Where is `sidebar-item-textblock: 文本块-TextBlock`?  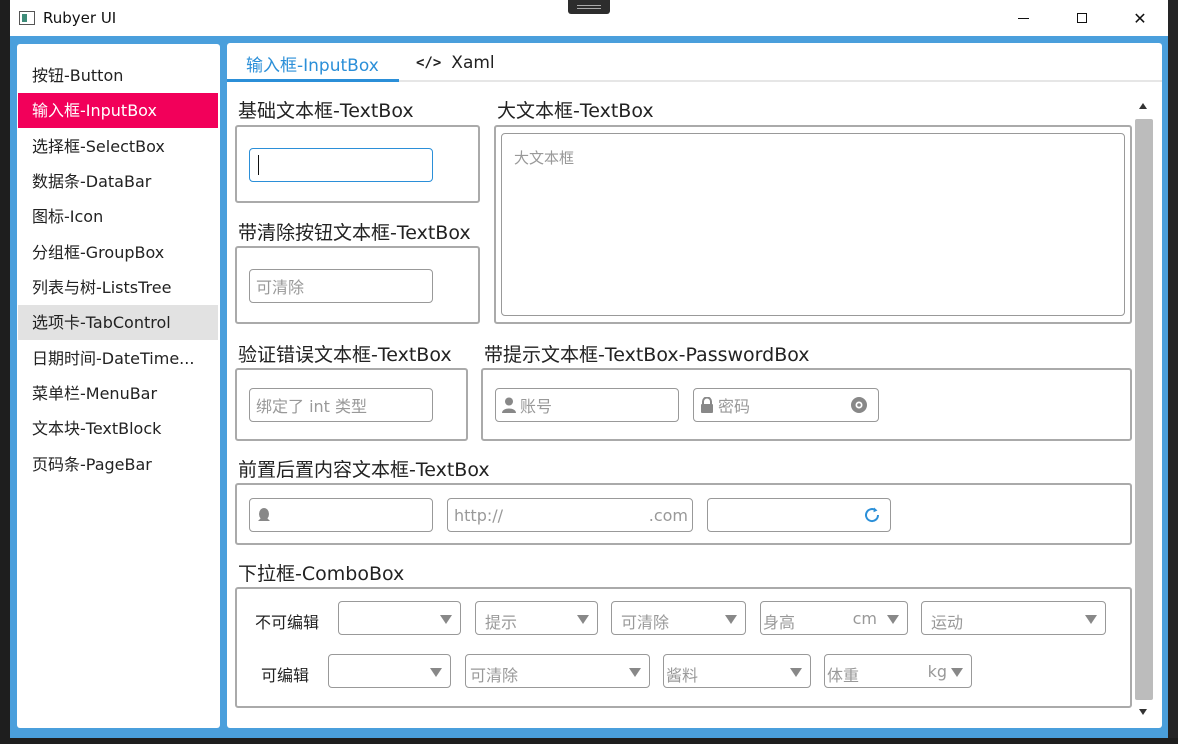 sidebar-item-textblock: 文本块-TextBlock is located at coordinates (118, 428).